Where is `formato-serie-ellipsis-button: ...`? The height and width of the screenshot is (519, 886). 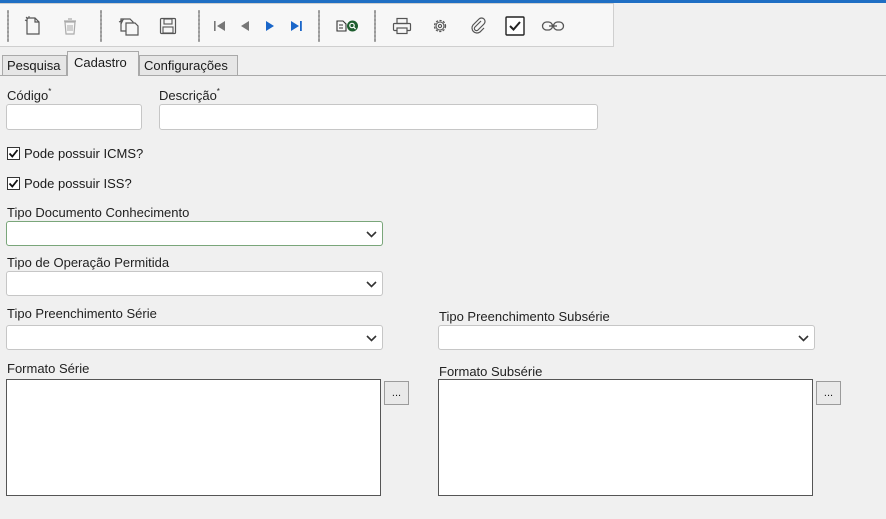
formato-serie-ellipsis-button: ... is located at coordinates (396, 393).